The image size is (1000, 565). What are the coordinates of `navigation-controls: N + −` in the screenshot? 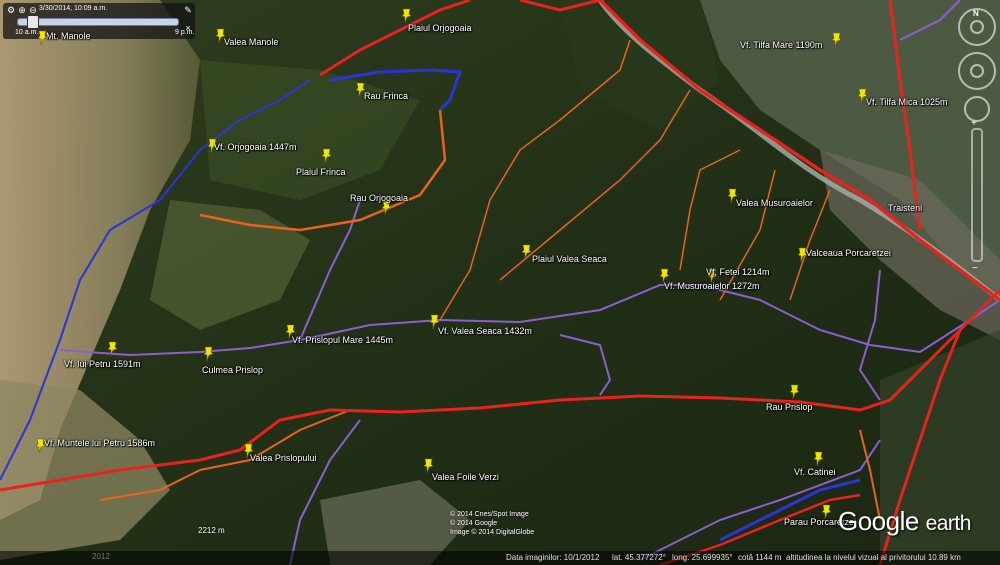 It's located at (977, 141).